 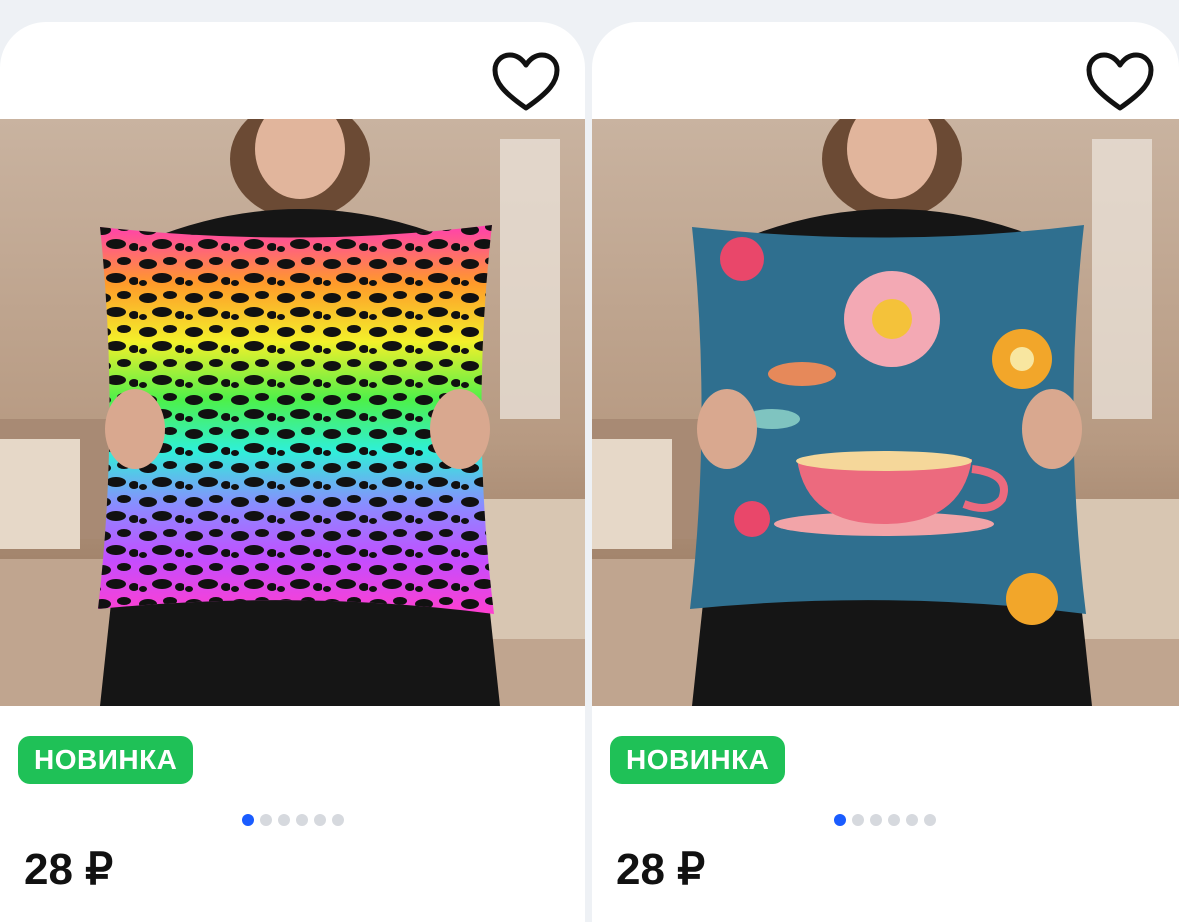 What do you see at coordinates (588, 451) in the screenshot?
I see `card-divider` at bounding box center [588, 451].